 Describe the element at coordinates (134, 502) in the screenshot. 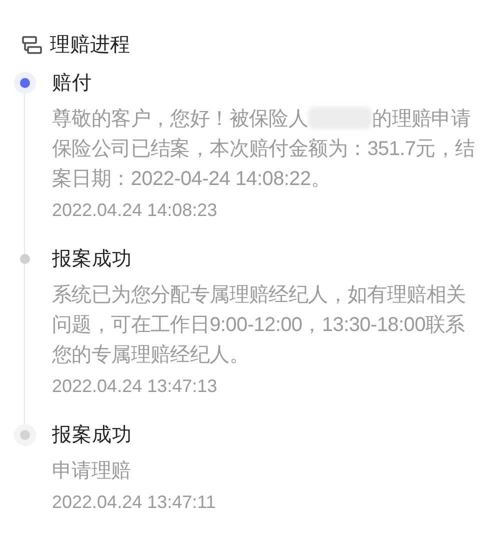

I see `step-time: 2022.04.24 13:47:11` at that location.